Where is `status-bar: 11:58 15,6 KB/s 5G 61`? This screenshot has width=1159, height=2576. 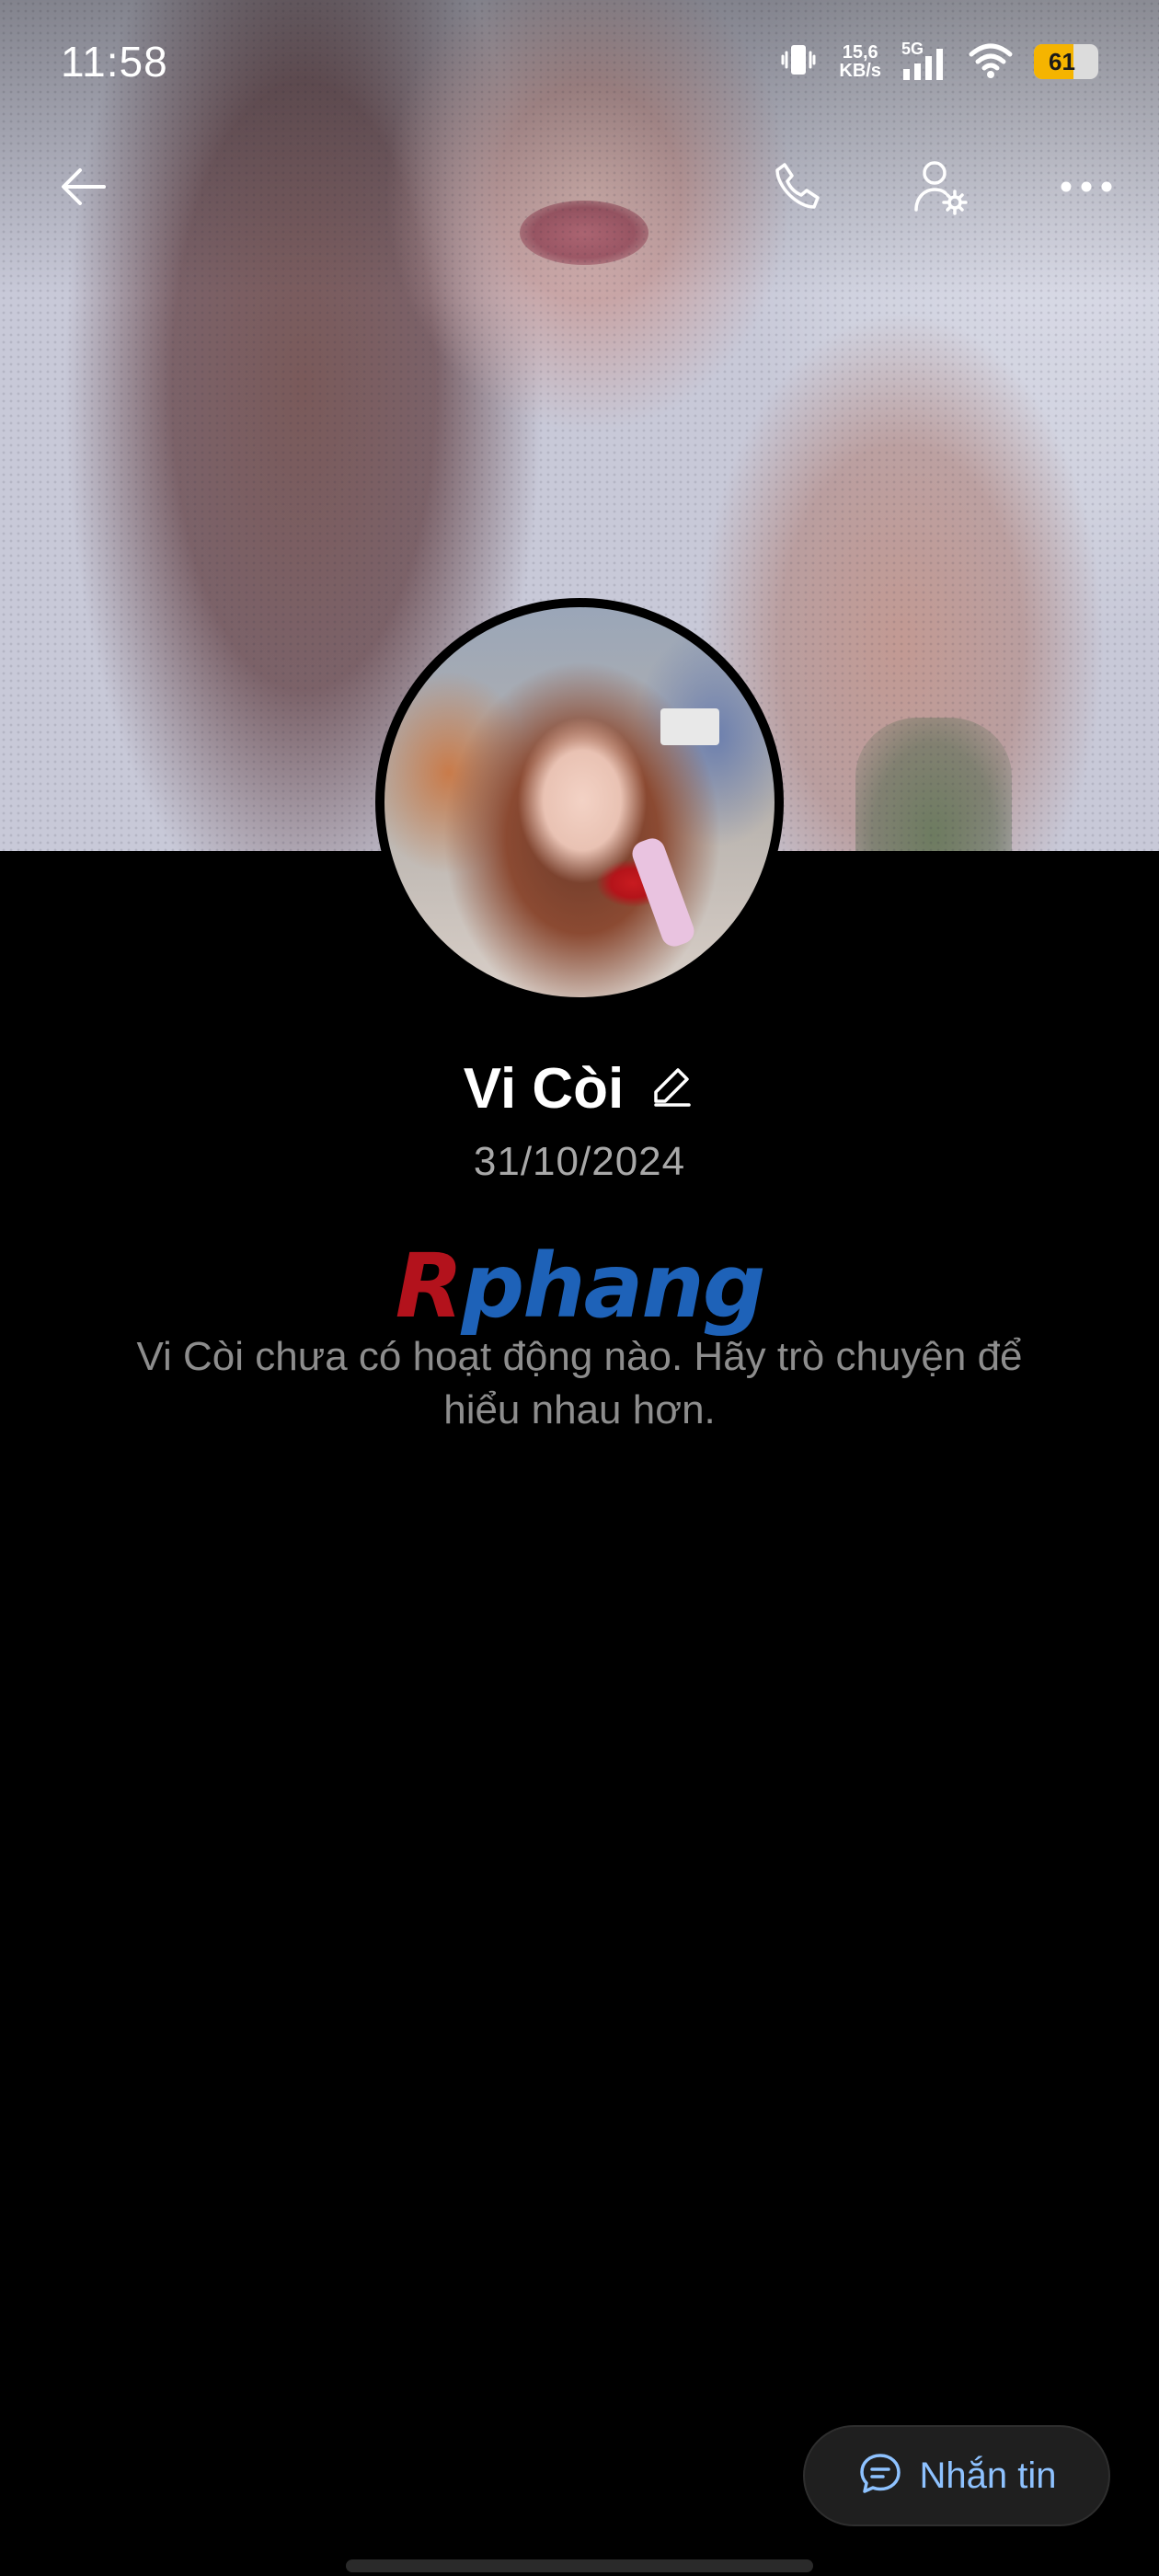
status-bar: 11:58 15,6 KB/s 5G 61 is located at coordinates (579, 60).